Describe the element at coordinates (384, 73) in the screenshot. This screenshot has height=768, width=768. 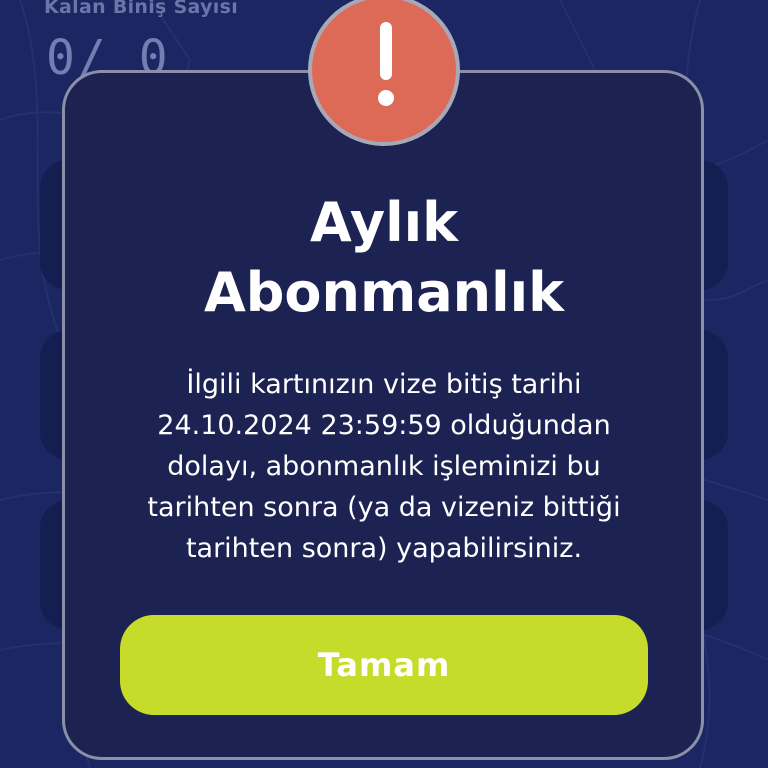
I see `exclamation-icon` at that location.